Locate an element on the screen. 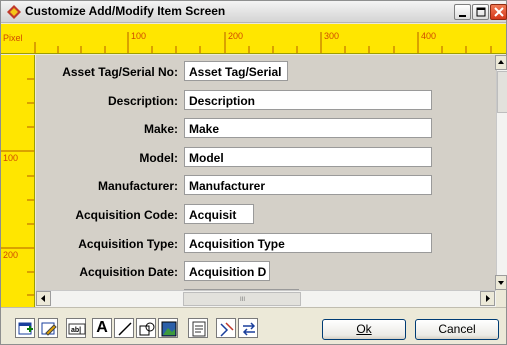 This screenshot has width=507, height=345. asset-tag-field: Asset Tag/Serial is located at coordinates (236, 71).